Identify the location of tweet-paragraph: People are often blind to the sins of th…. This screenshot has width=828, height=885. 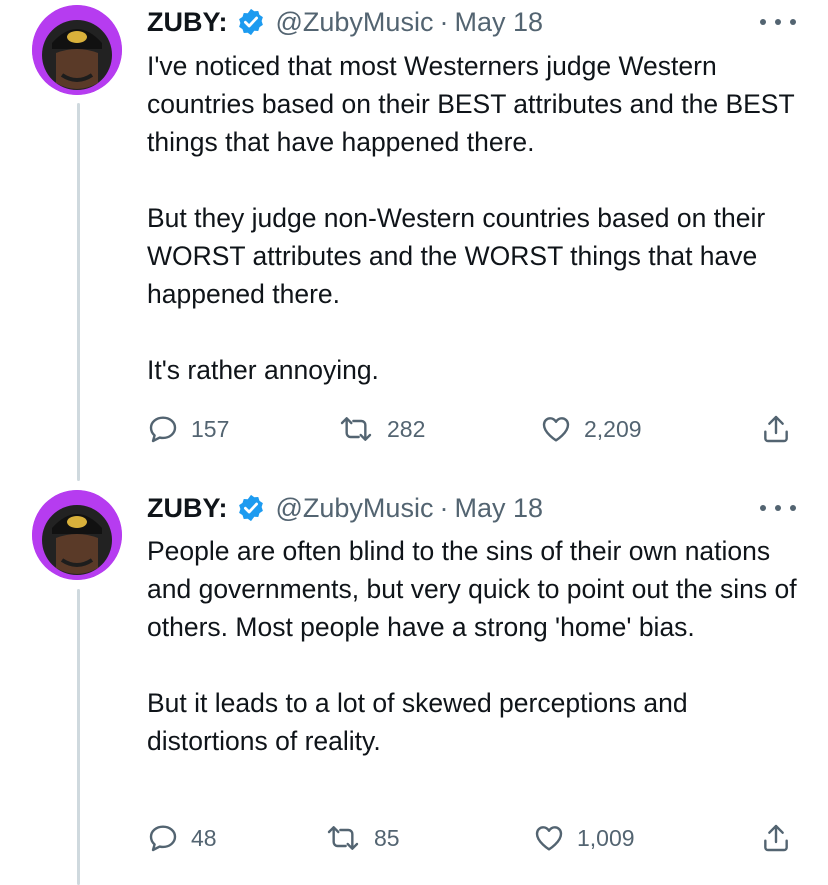
(472, 589).